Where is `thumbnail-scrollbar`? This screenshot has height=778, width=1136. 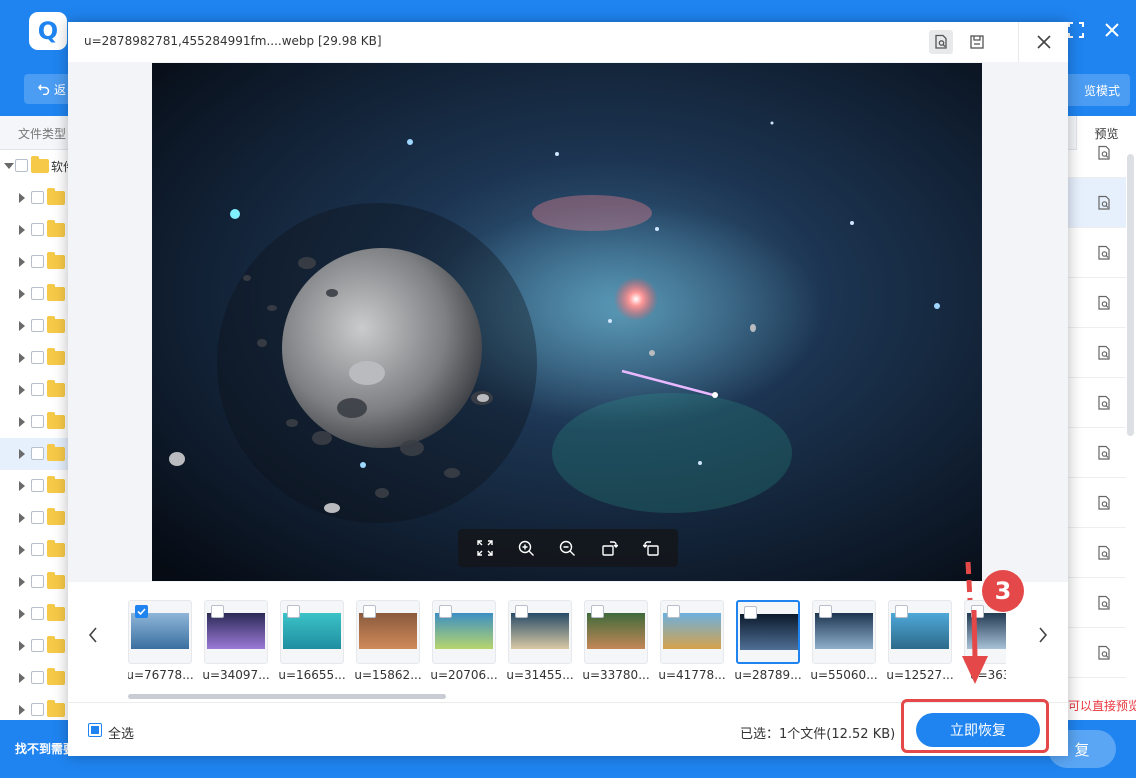
thumbnail-scrollbar is located at coordinates (287, 696).